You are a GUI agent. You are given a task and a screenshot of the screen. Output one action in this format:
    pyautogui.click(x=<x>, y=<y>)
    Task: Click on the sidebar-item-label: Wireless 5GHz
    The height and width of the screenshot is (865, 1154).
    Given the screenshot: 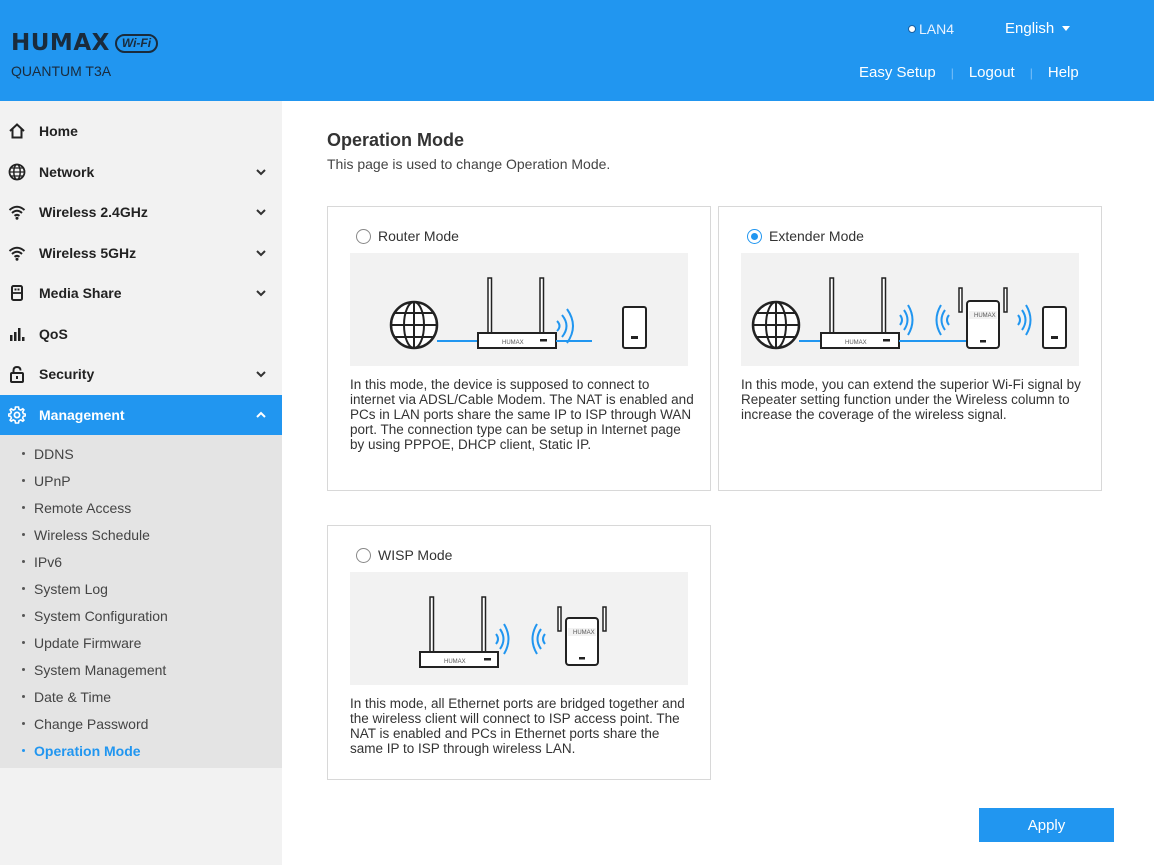 What is the action you would take?
    pyautogui.click(x=88, y=252)
    